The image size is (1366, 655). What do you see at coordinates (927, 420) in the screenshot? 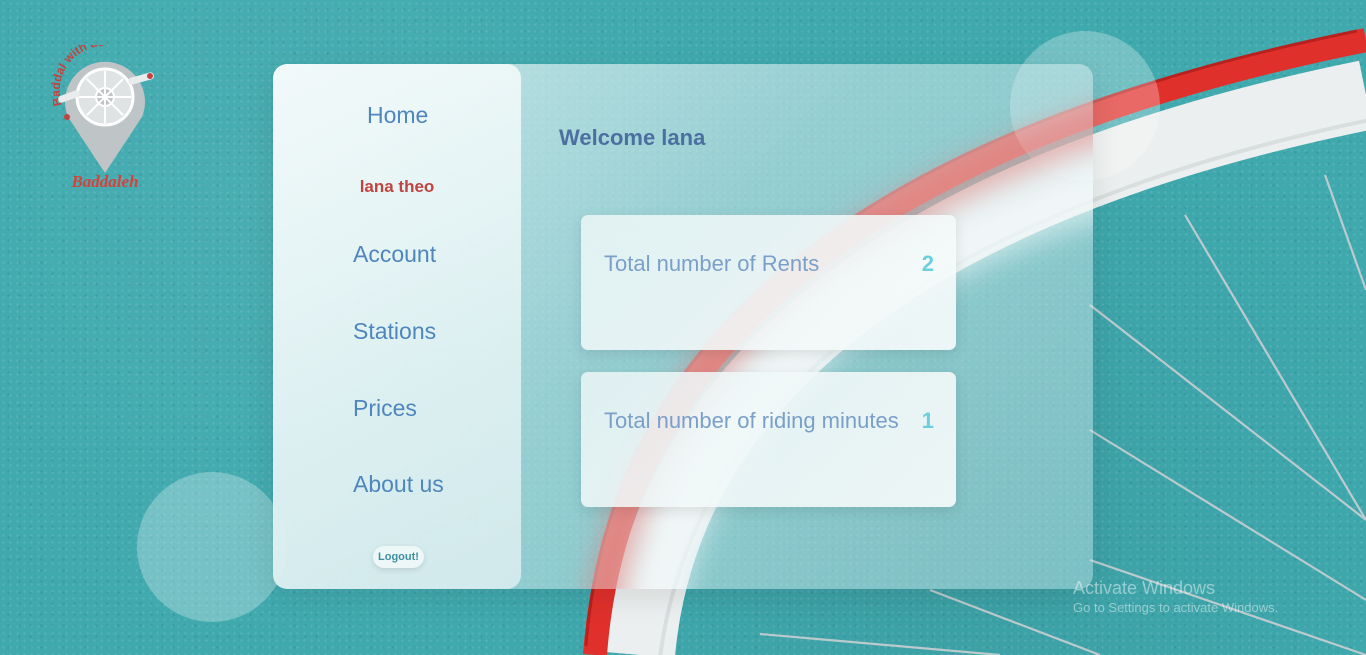
I see `stat-value: 1` at bounding box center [927, 420].